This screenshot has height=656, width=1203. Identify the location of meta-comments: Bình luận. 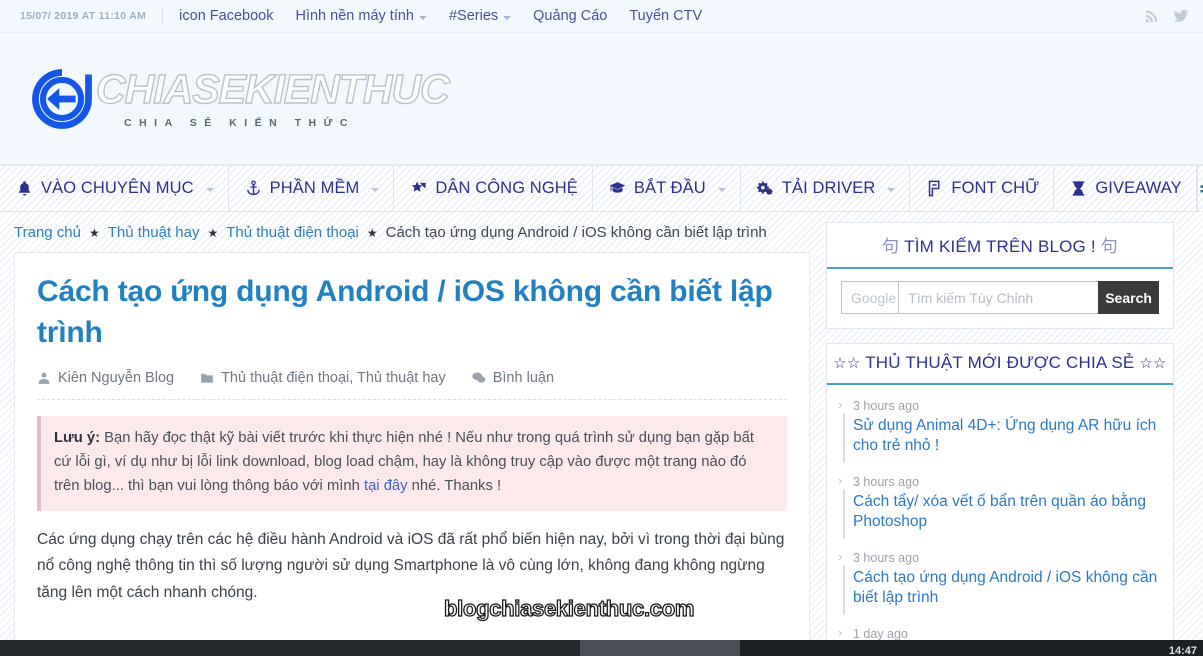
(513, 378).